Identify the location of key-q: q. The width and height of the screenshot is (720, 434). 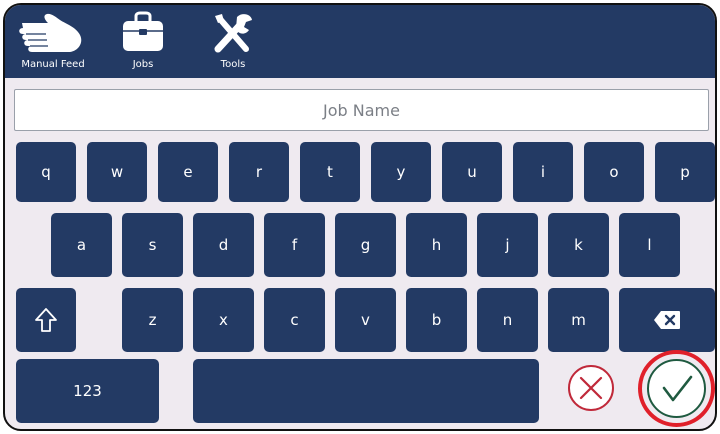
(46, 172).